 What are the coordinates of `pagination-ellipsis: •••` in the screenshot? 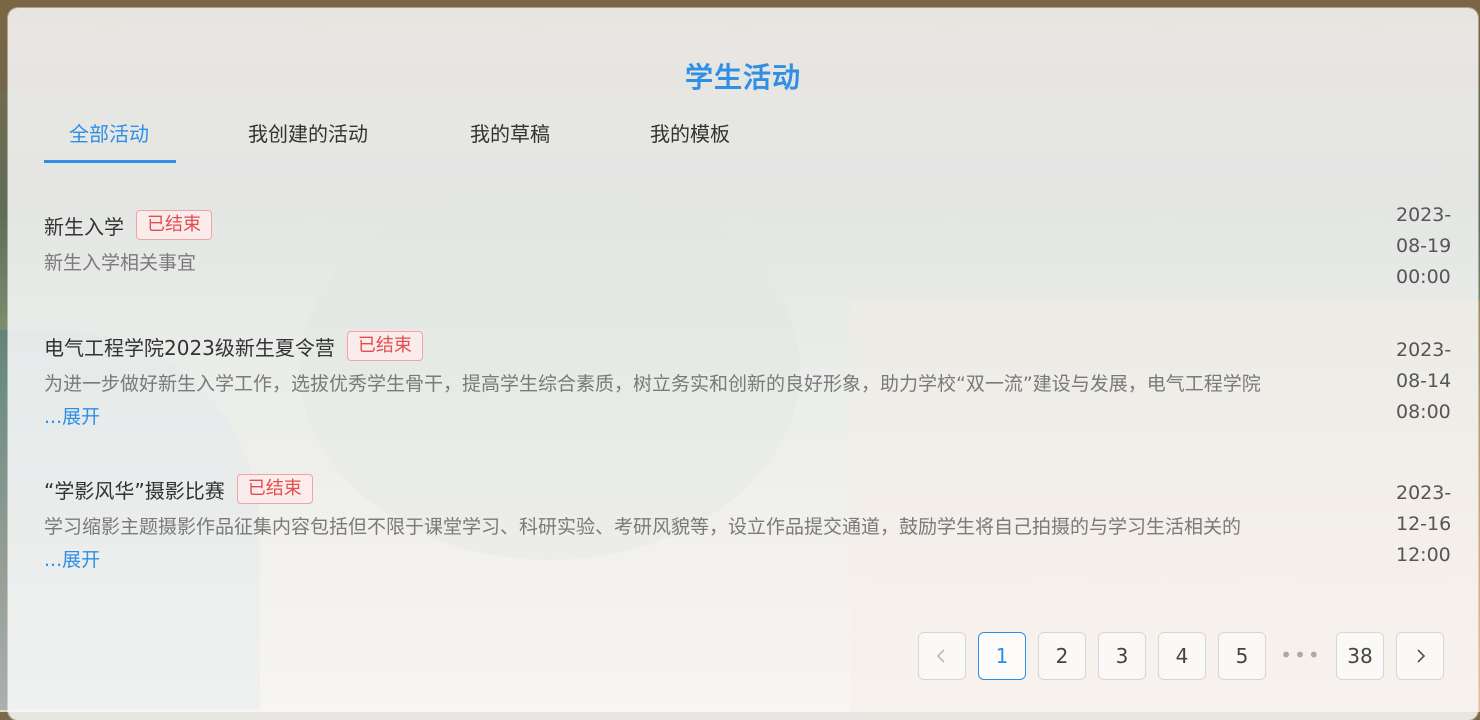 It's located at (1301, 655).